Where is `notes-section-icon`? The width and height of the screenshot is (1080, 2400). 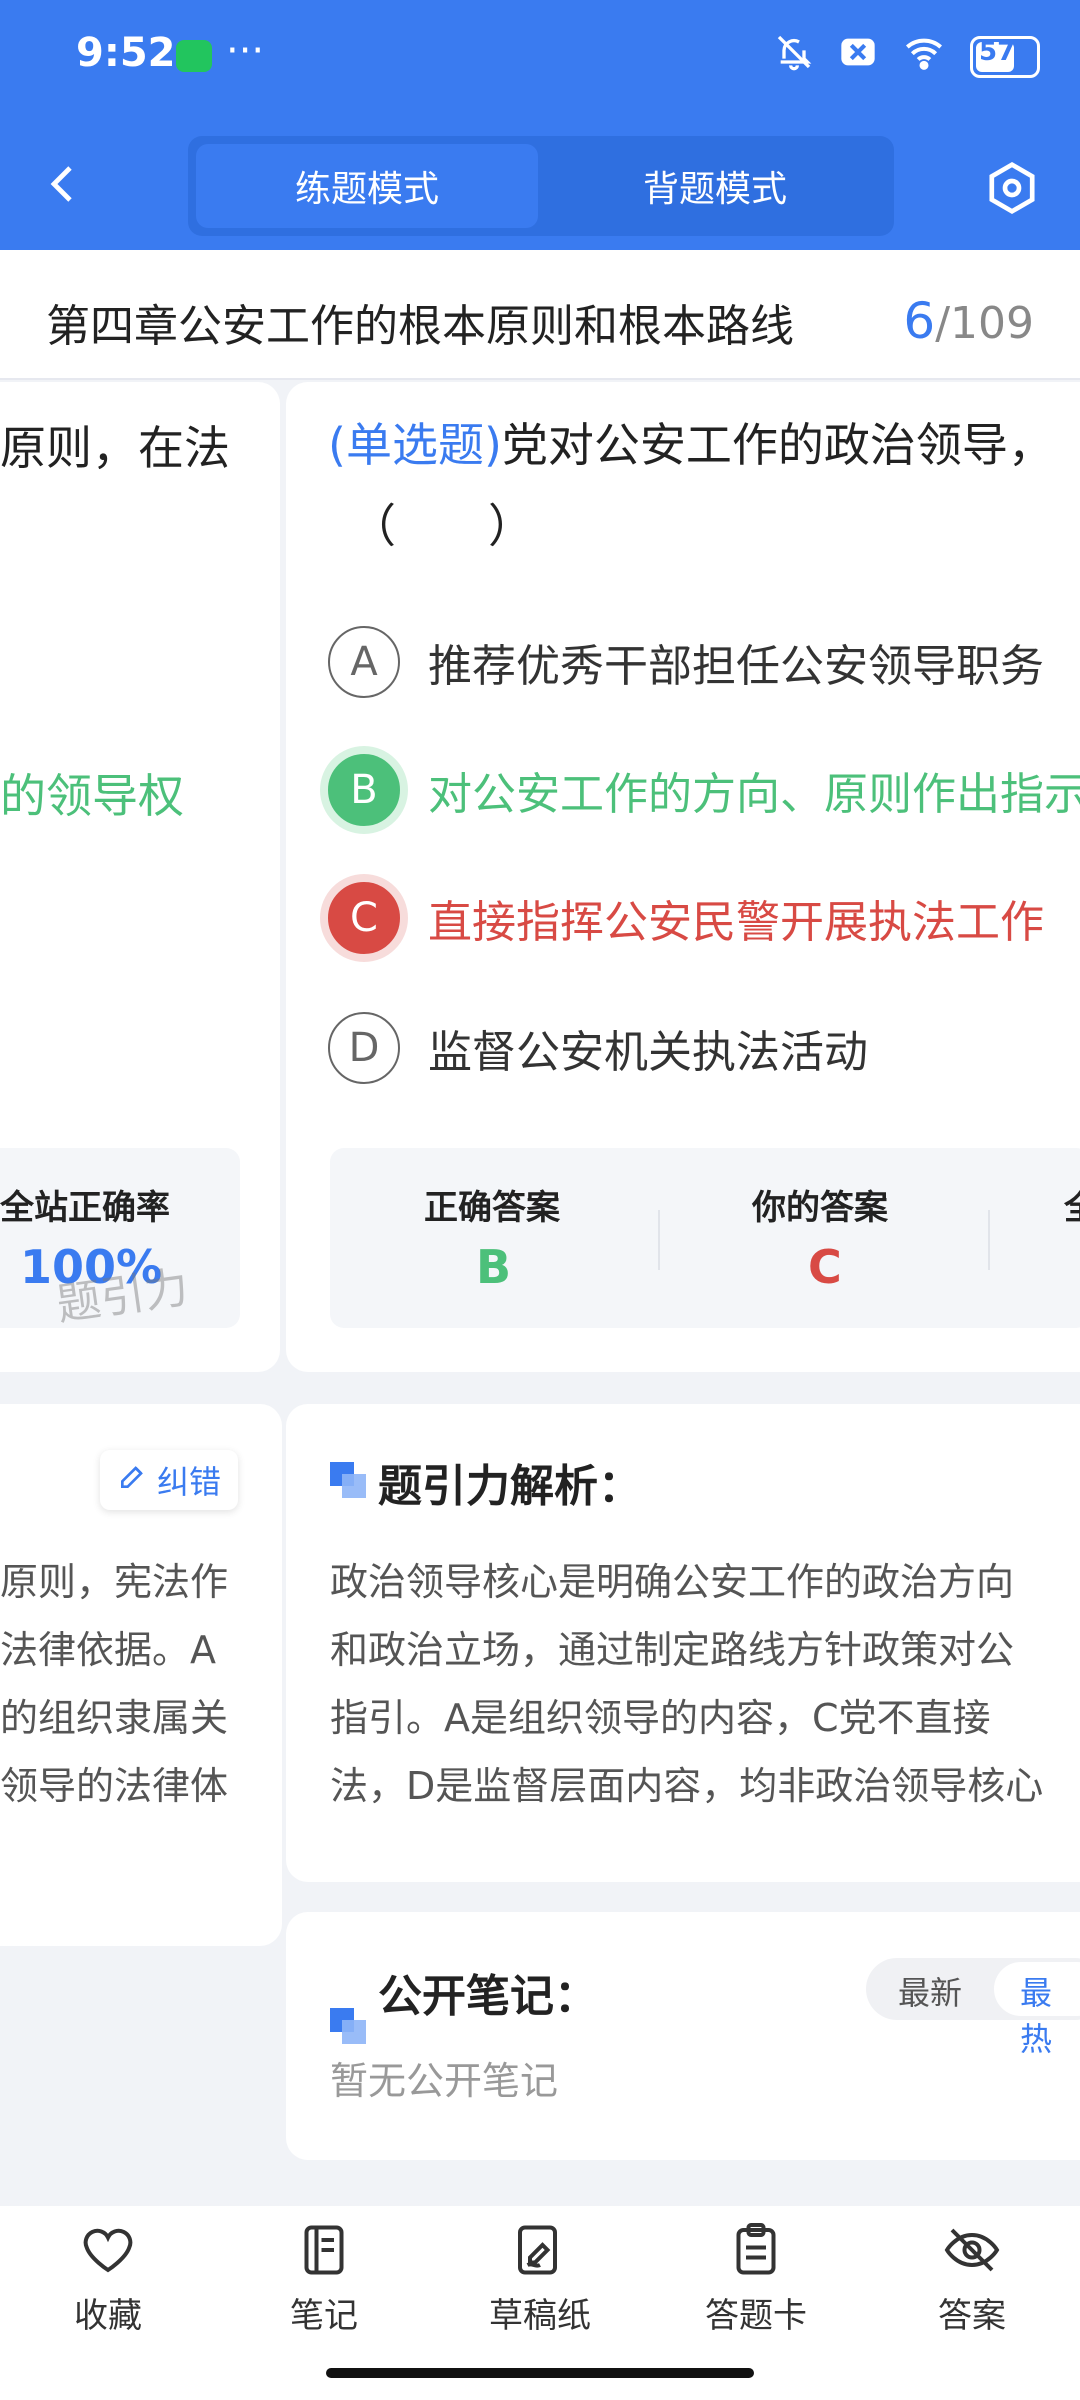 notes-section-icon is located at coordinates (348, 2026).